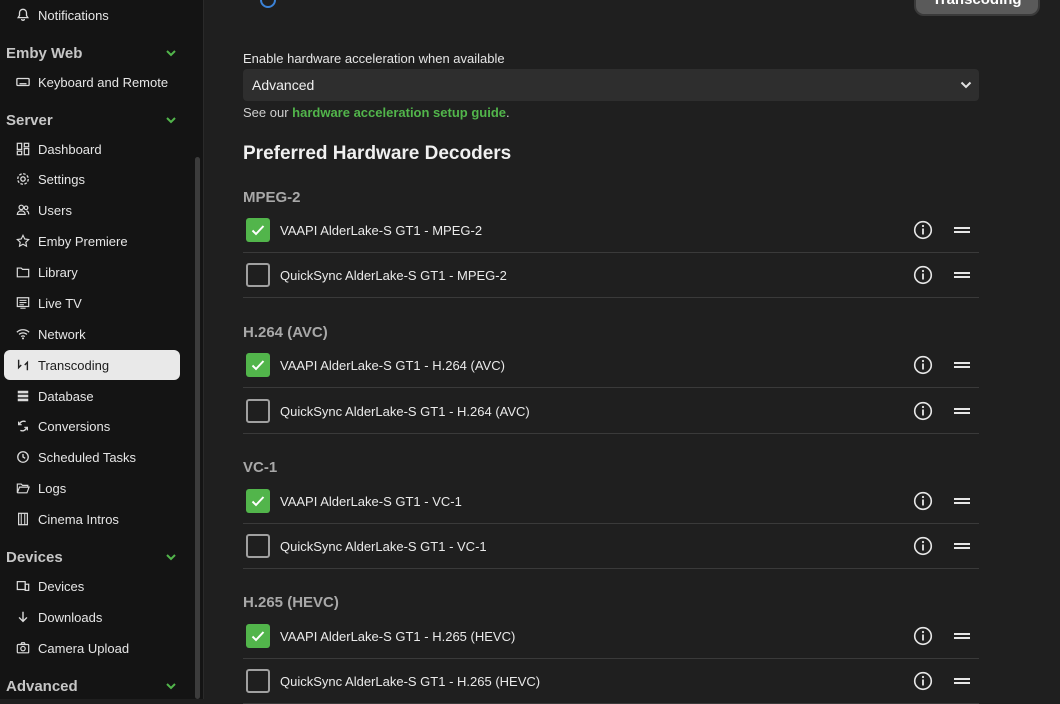  What do you see at coordinates (60, 303) in the screenshot?
I see `sidebar-item-label: Live TV` at bounding box center [60, 303].